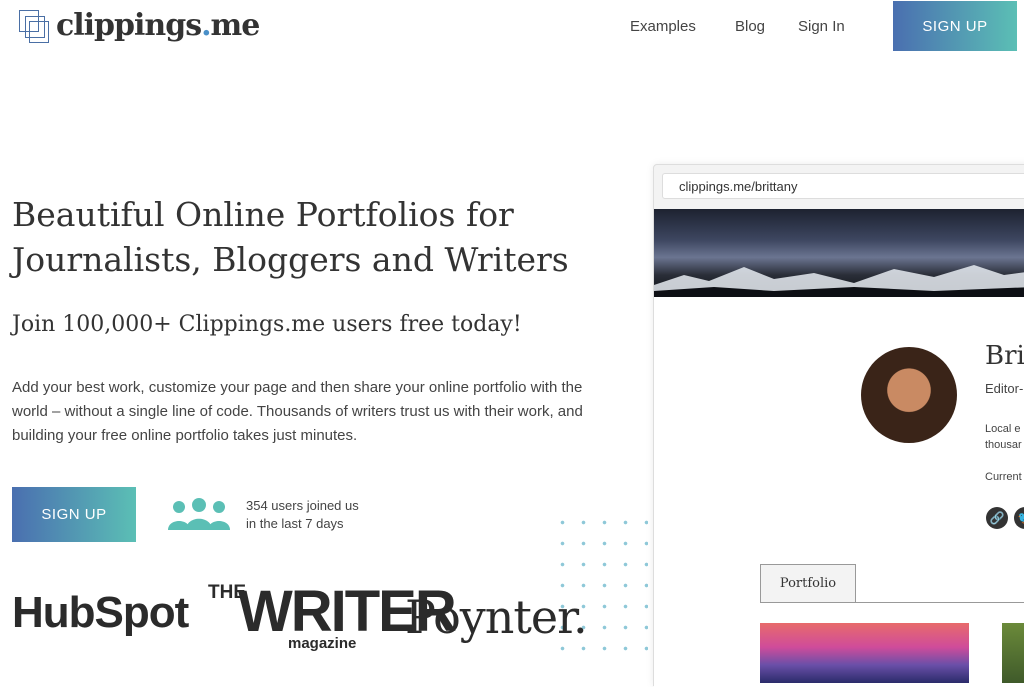 The width and height of the screenshot is (1024, 687). What do you see at coordinates (295, 523) in the screenshot?
I see `users-joined-line-2: in the last 7 days` at bounding box center [295, 523].